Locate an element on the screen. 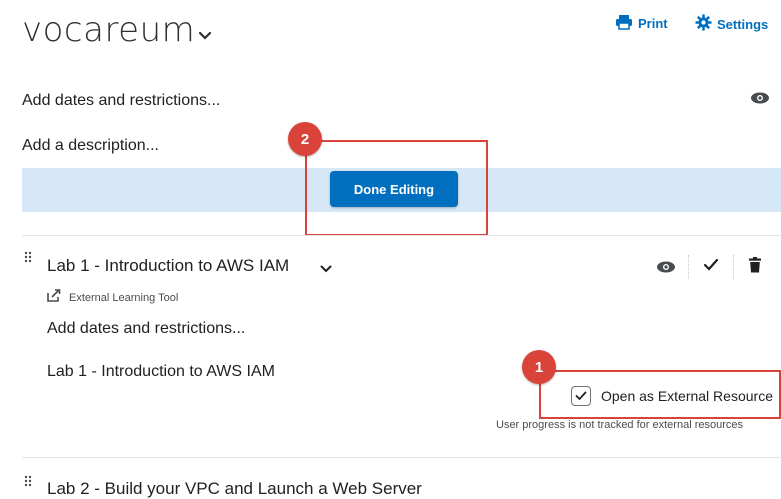  external-link-icon is located at coordinates (54, 298).